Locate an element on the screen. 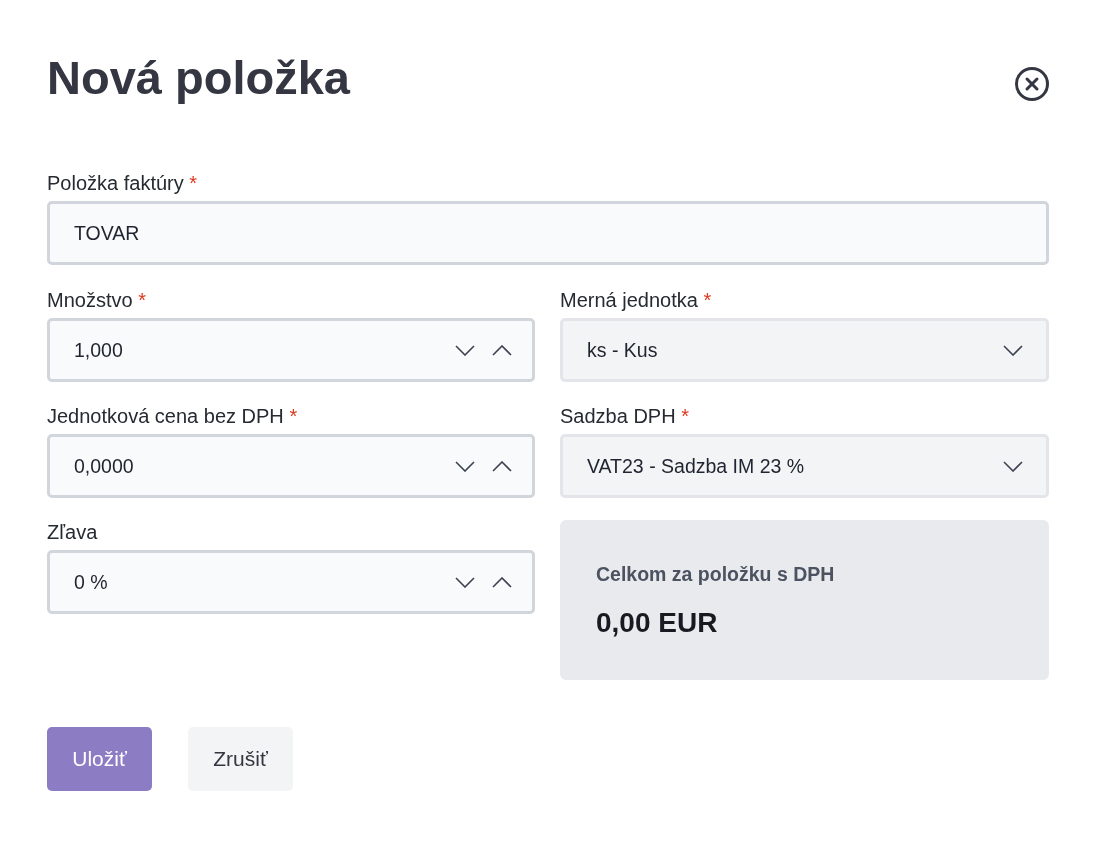  field-label: Zľava is located at coordinates (72, 532).